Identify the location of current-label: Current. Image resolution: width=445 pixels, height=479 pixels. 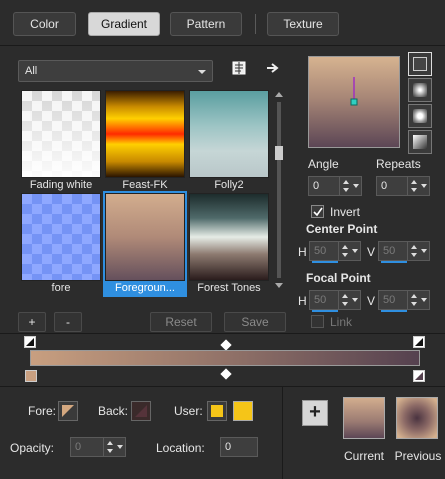
(363, 456).